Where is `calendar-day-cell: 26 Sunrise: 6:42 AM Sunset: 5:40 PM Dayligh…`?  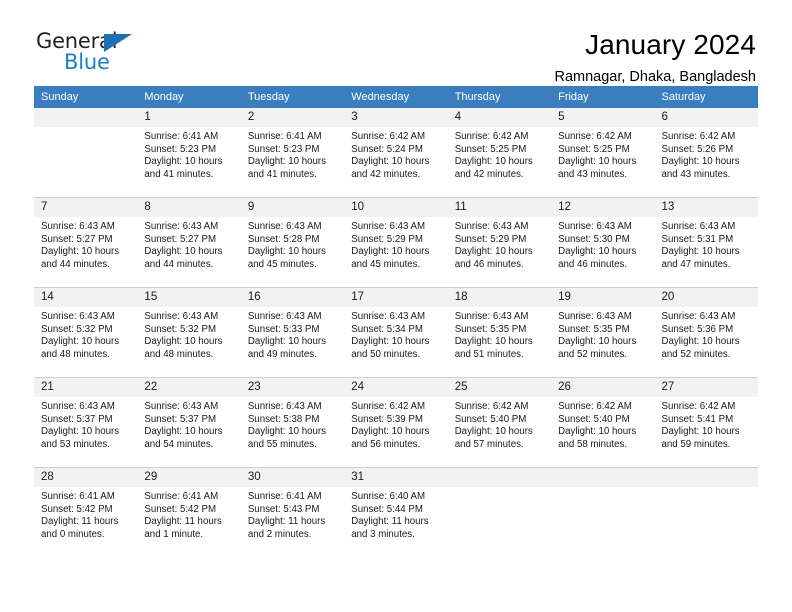
calendar-day-cell: 26 Sunrise: 6:42 AM Sunset: 5:40 PM Dayligh… is located at coordinates (603, 422).